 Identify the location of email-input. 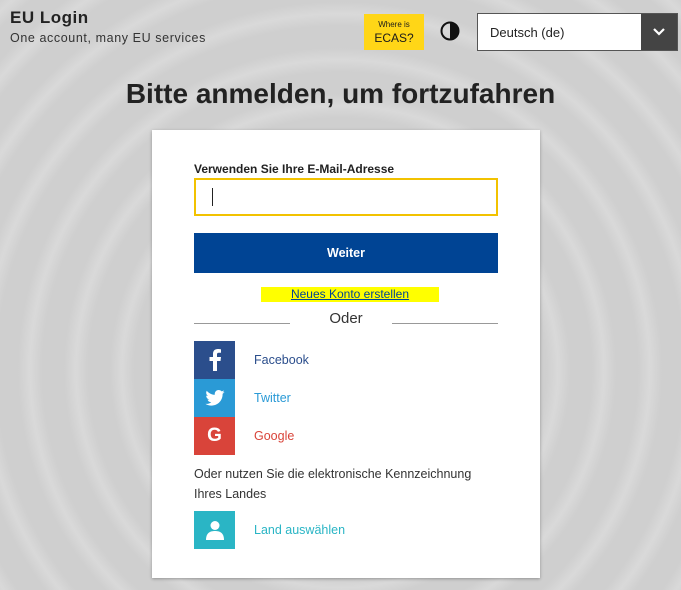
(346, 197).